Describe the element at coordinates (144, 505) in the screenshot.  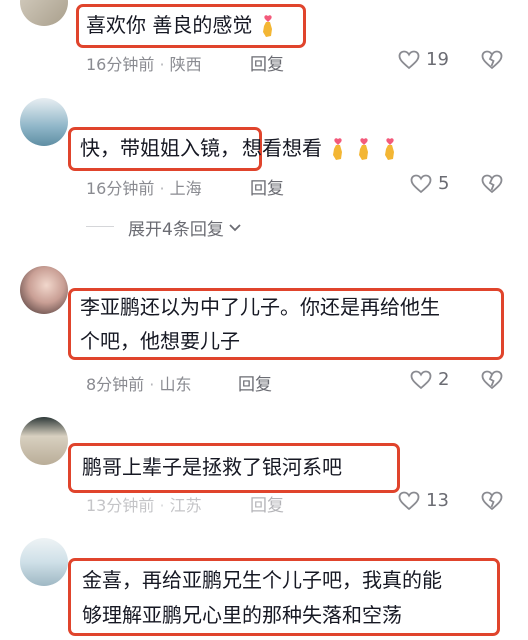
I see `comment-meta: 13分钟前 · 江苏` at that location.